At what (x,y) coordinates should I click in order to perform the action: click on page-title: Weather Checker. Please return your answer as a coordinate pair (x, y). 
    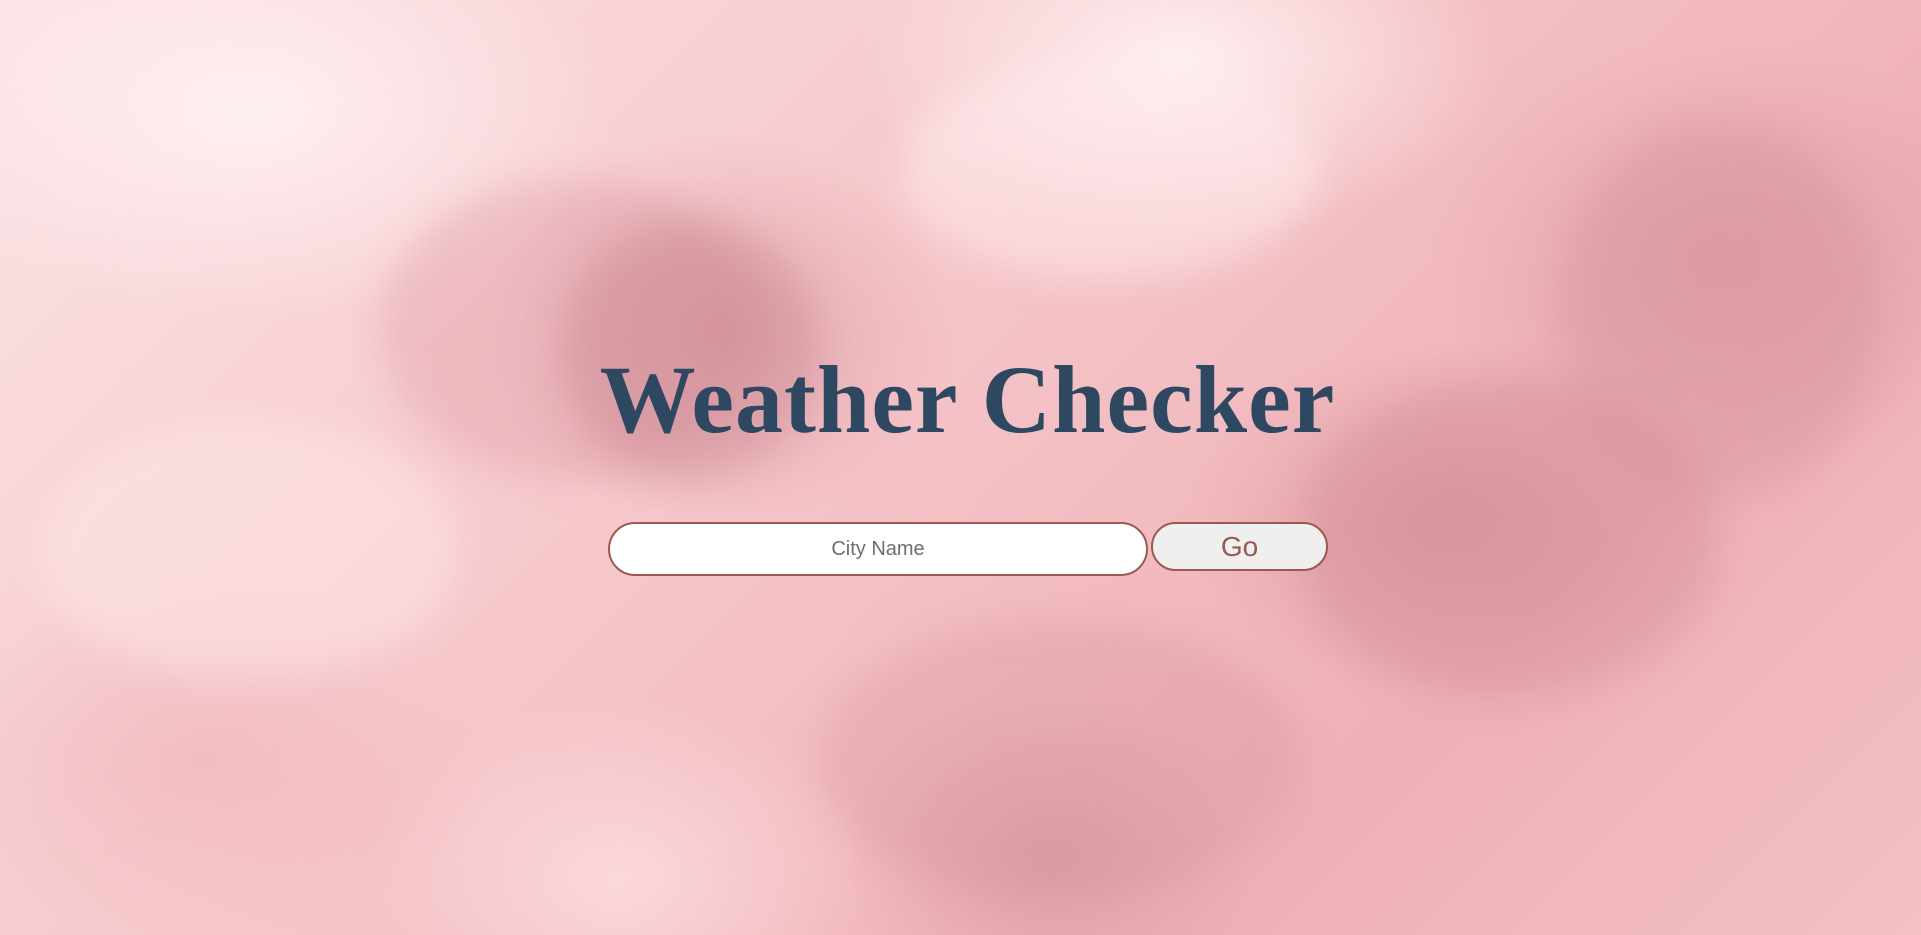
    Looking at the image, I should click on (967, 399).